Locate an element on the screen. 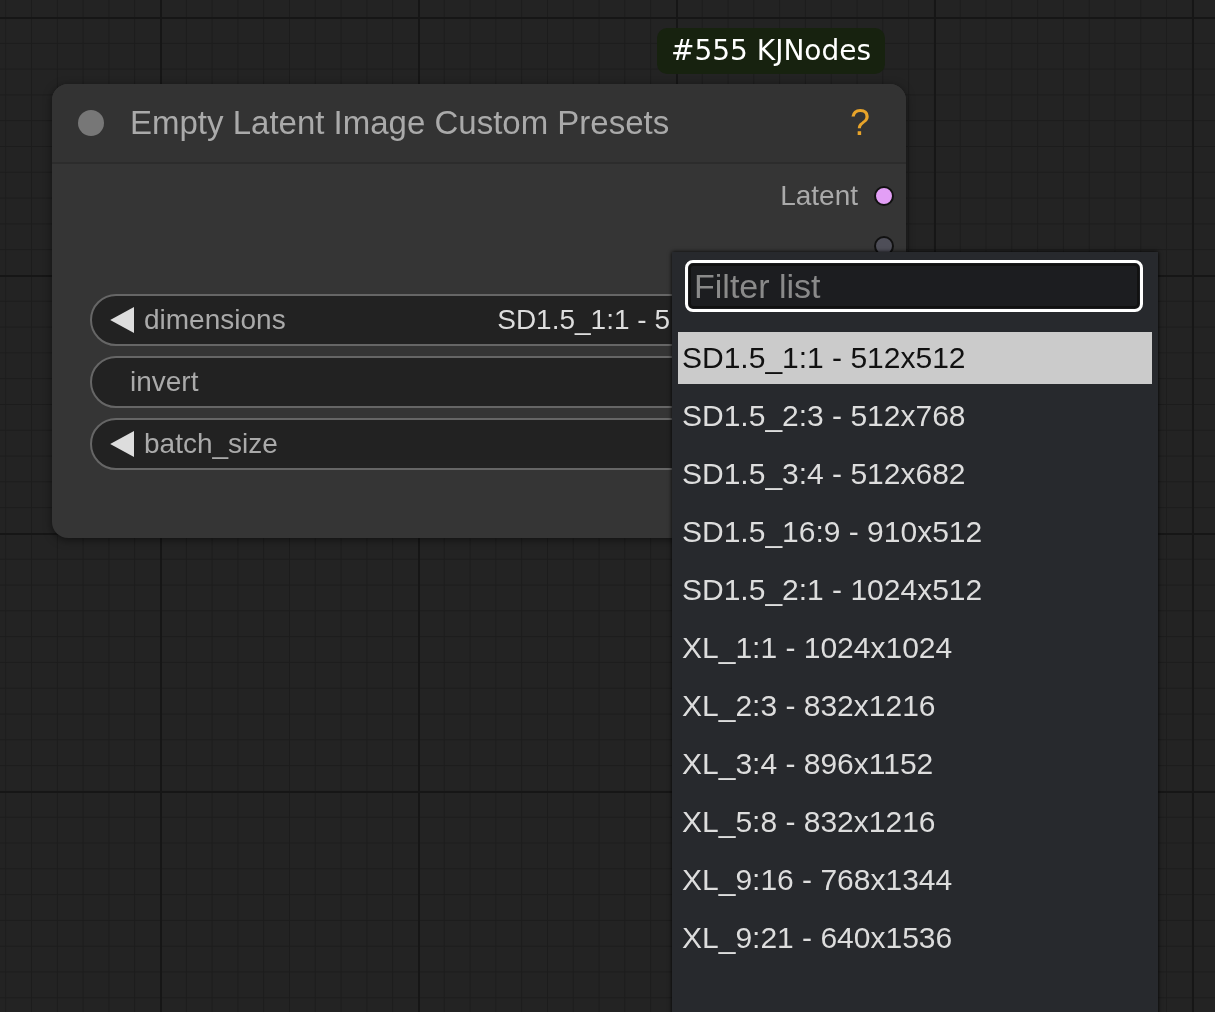 The height and width of the screenshot is (1012, 1215). dropdown-item: XL_2:3 - 832x1216 is located at coordinates (915, 706).